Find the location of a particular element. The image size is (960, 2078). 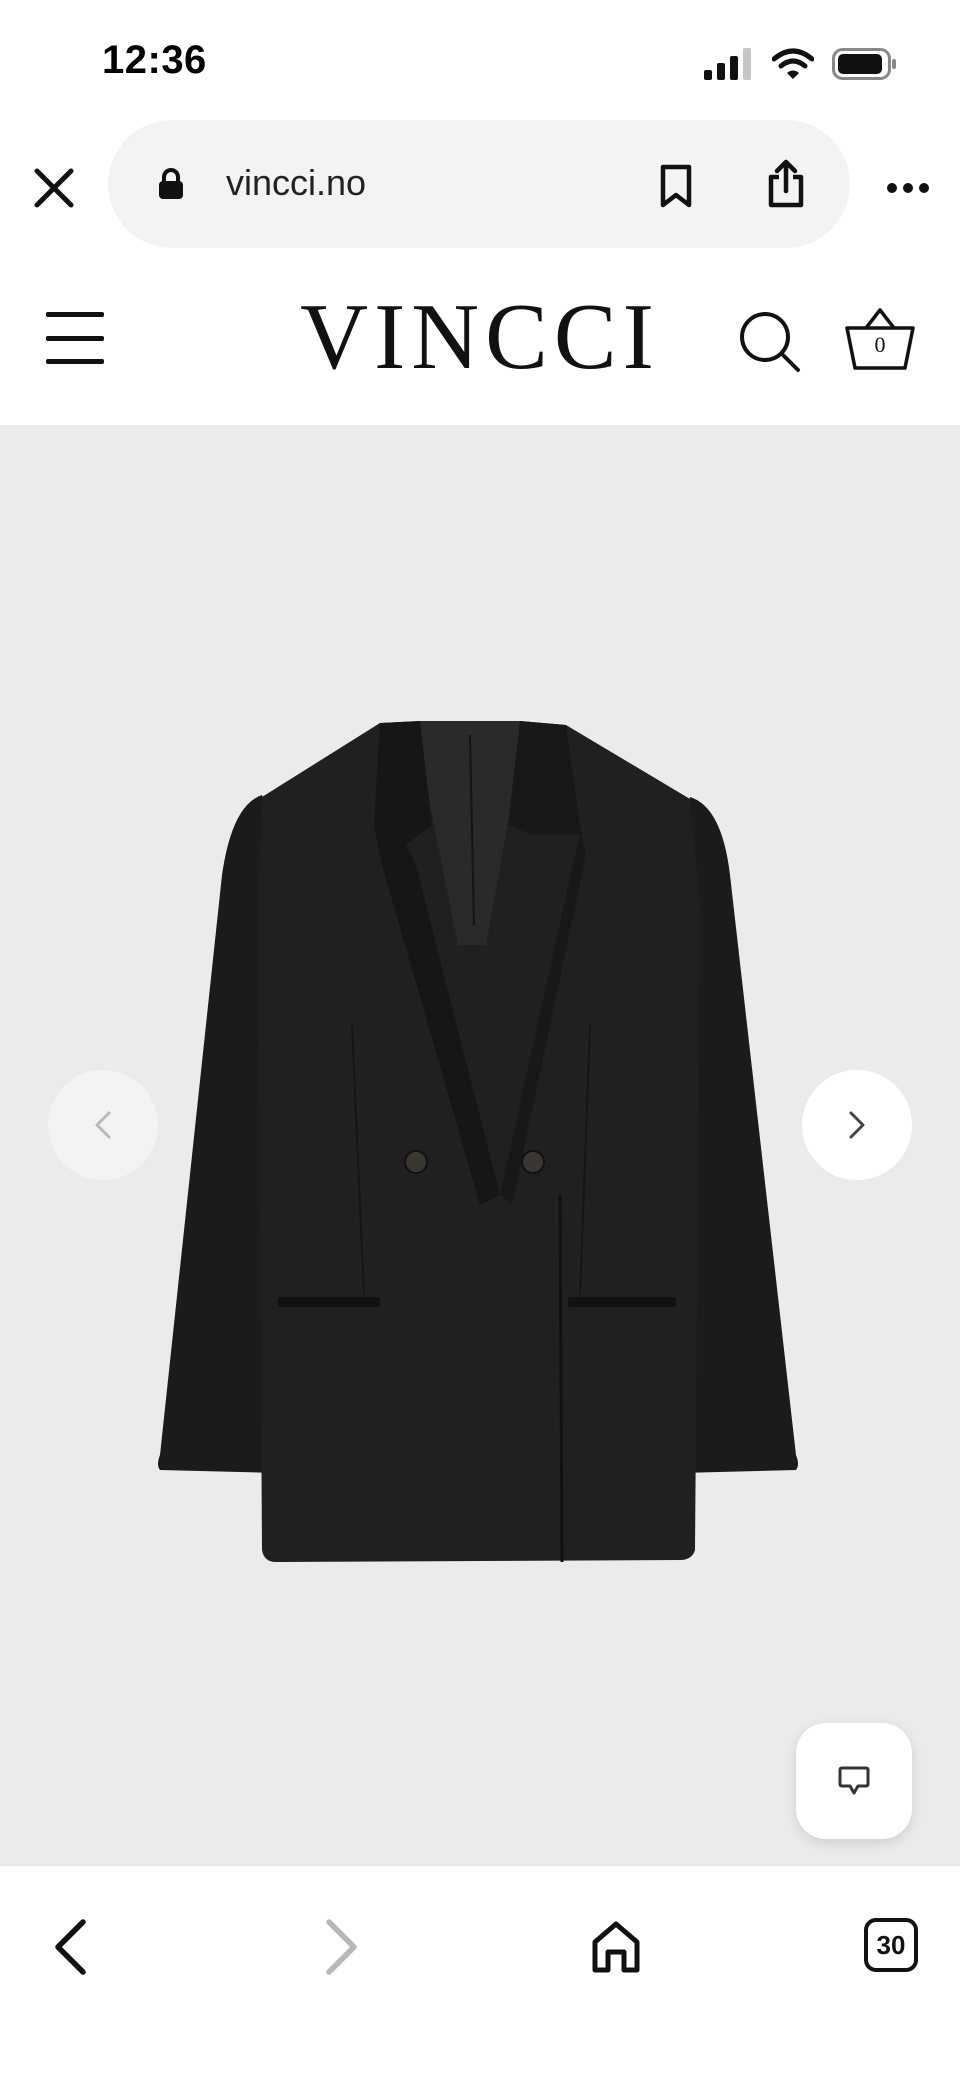

wifi-icon is located at coordinates (793, 63).